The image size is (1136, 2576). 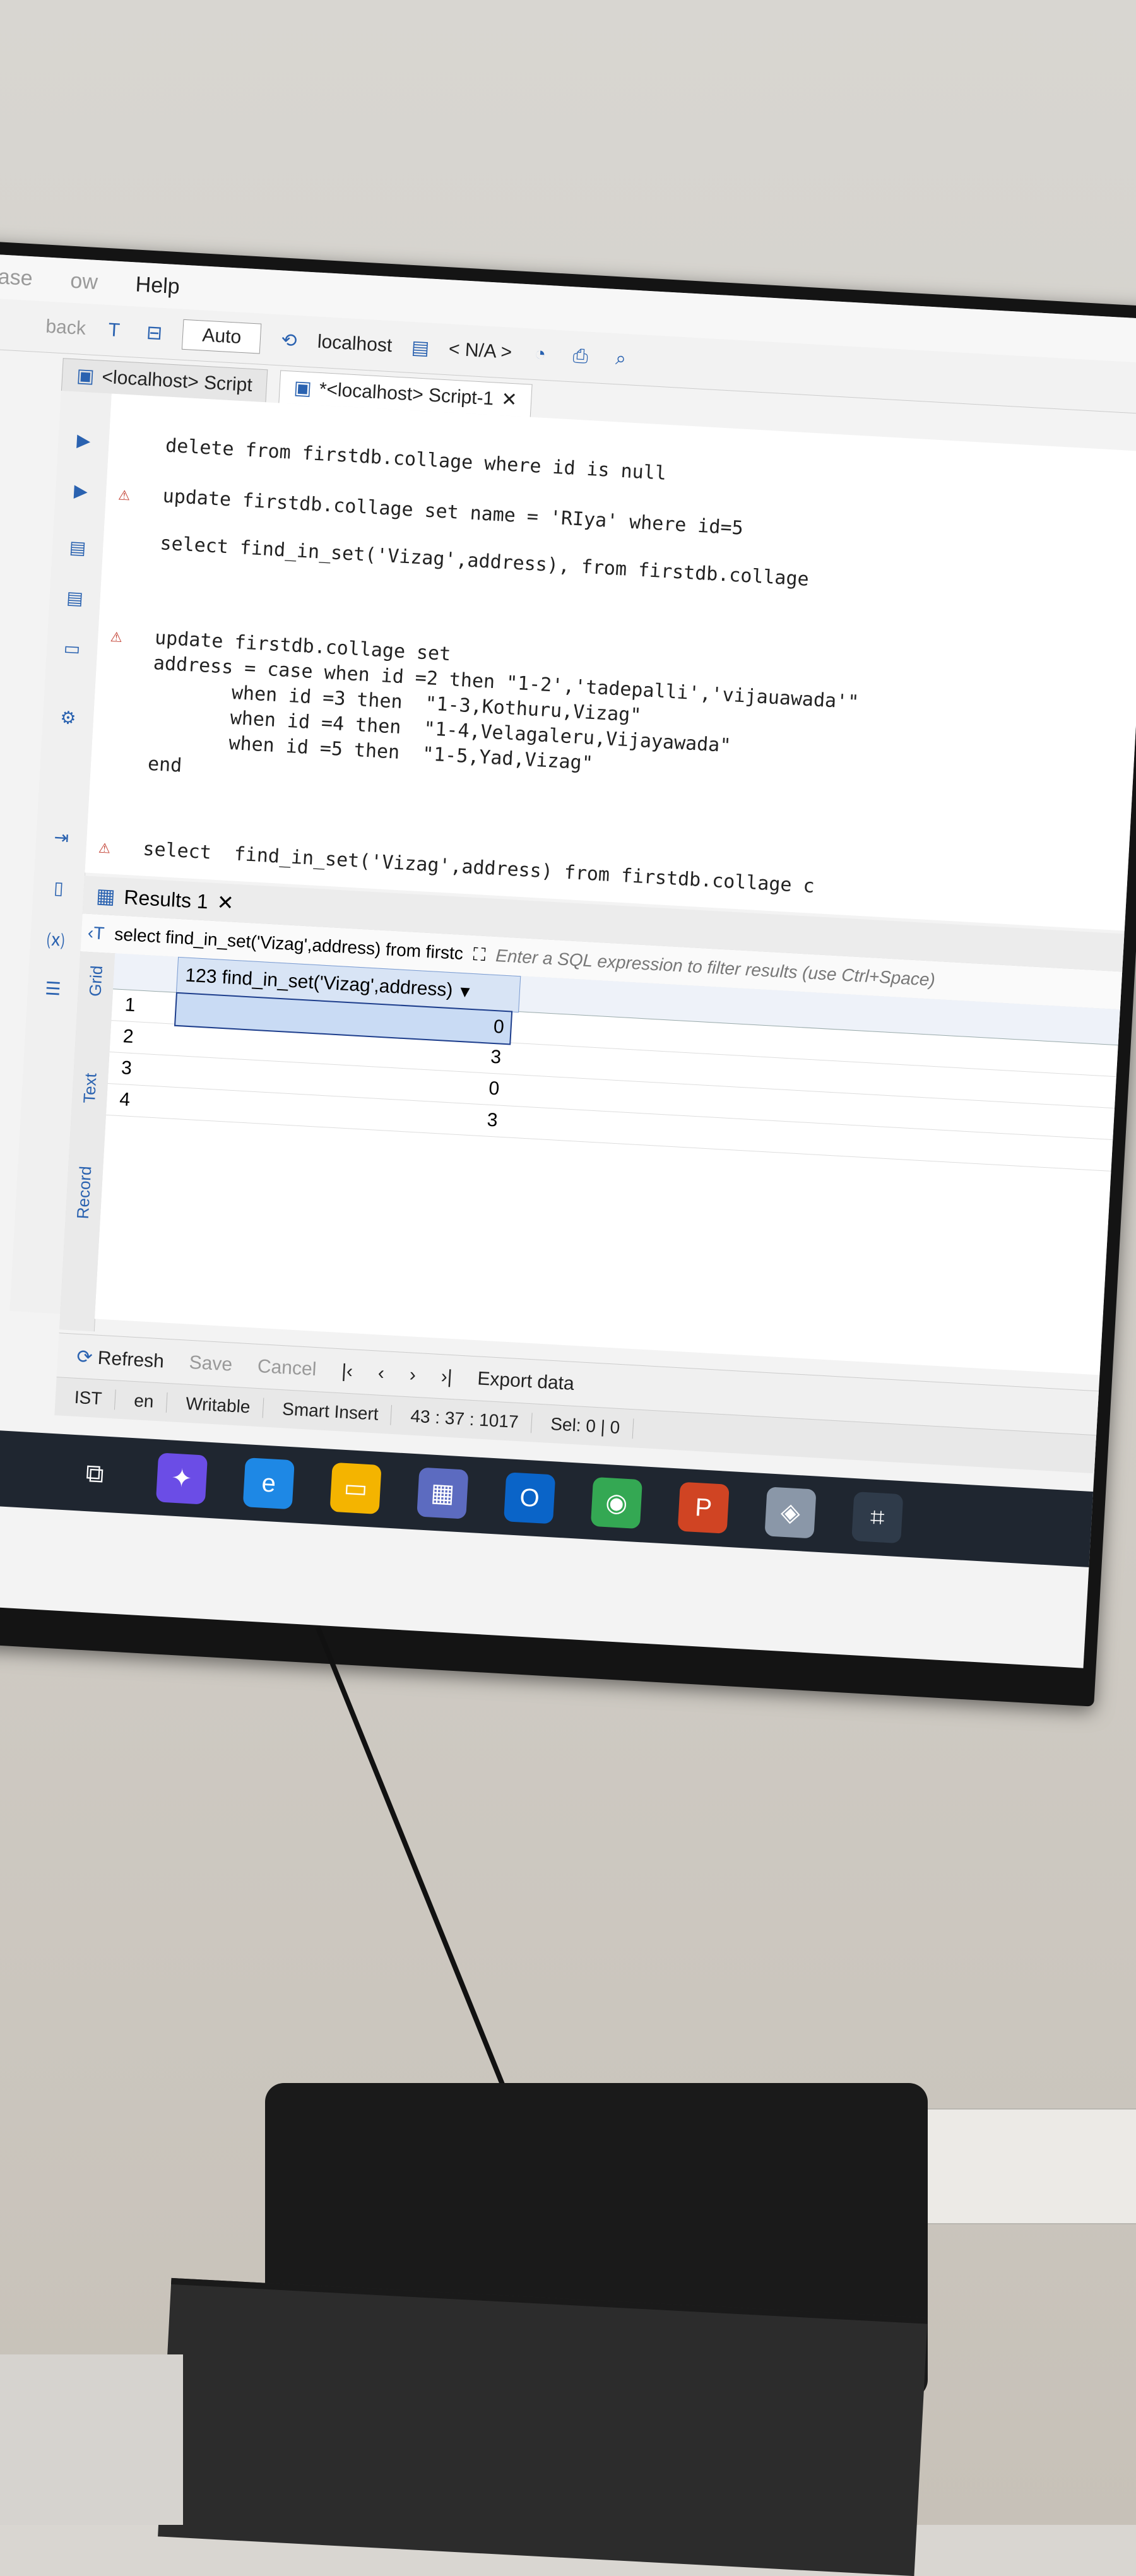 I want to click on wall-outlet, so click(x=1016, y=2166).